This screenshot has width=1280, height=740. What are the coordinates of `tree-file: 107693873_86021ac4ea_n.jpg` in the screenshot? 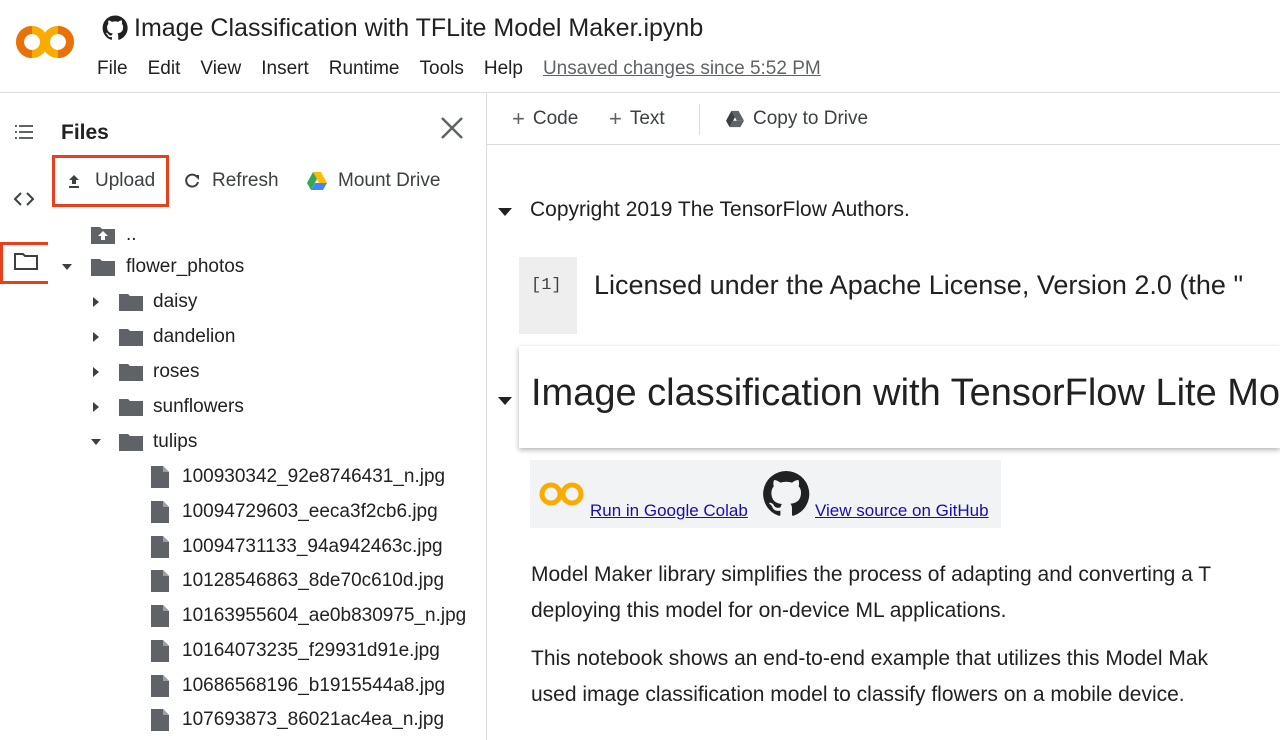 It's located at (315, 720).